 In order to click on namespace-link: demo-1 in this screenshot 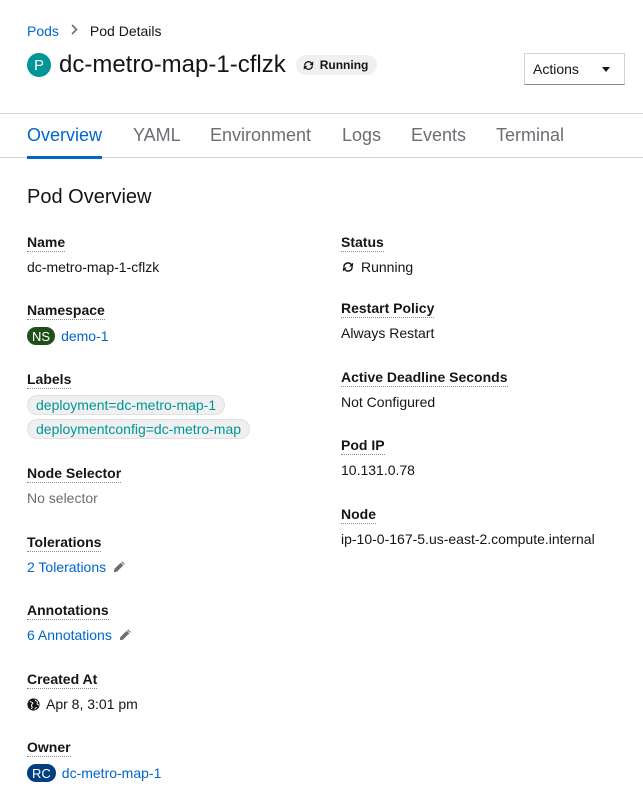, I will do `click(84, 336)`.